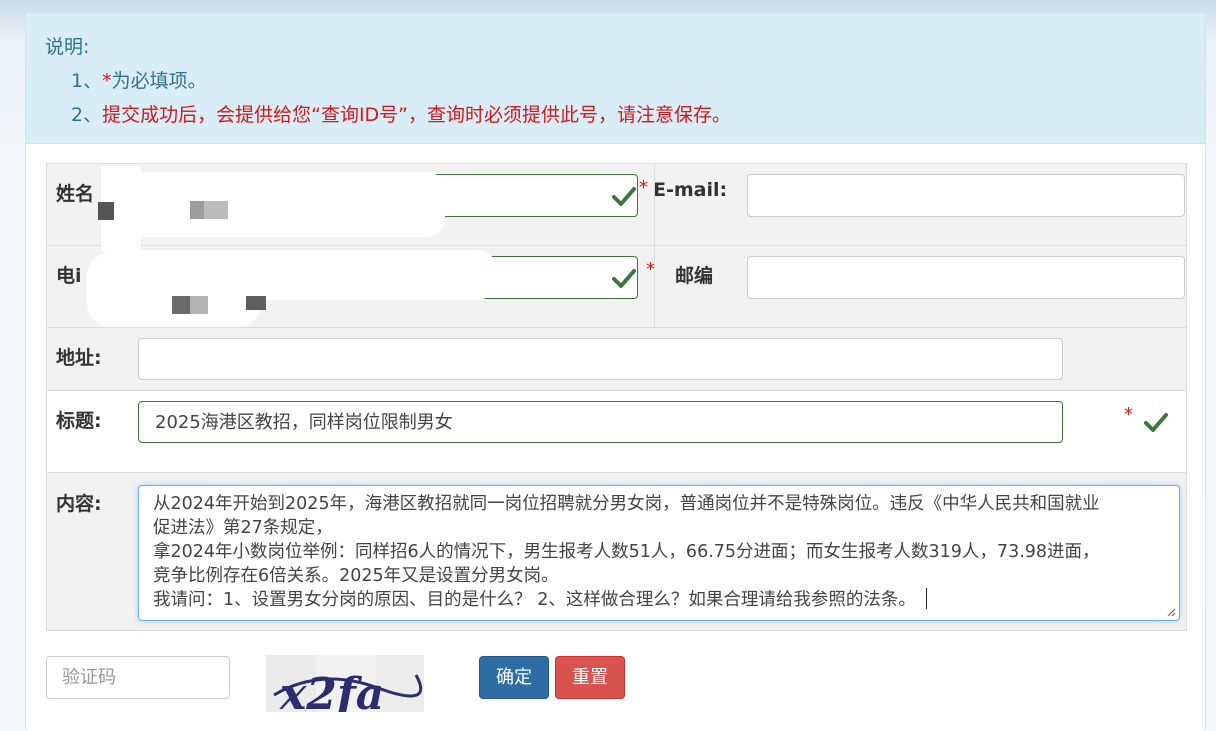 The width and height of the screenshot is (1216, 731). Describe the element at coordinates (926, 598) in the screenshot. I see `text-caret` at that location.